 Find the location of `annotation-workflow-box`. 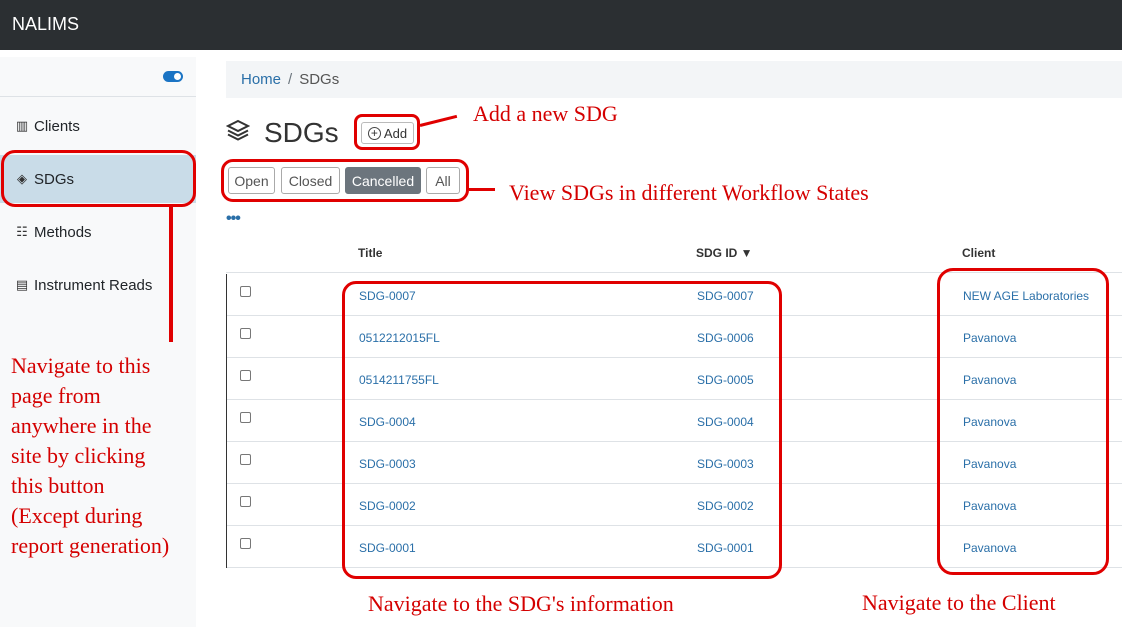

annotation-workflow-box is located at coordinates (345, 180).